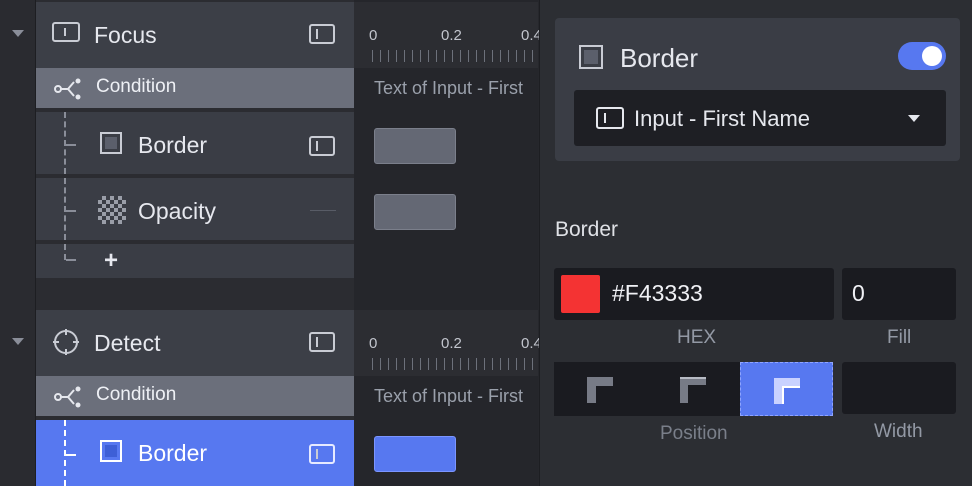  Describe the element at coordinates (195, 343) in the screenshot. I see `group-detect-header: Detect` at that location.